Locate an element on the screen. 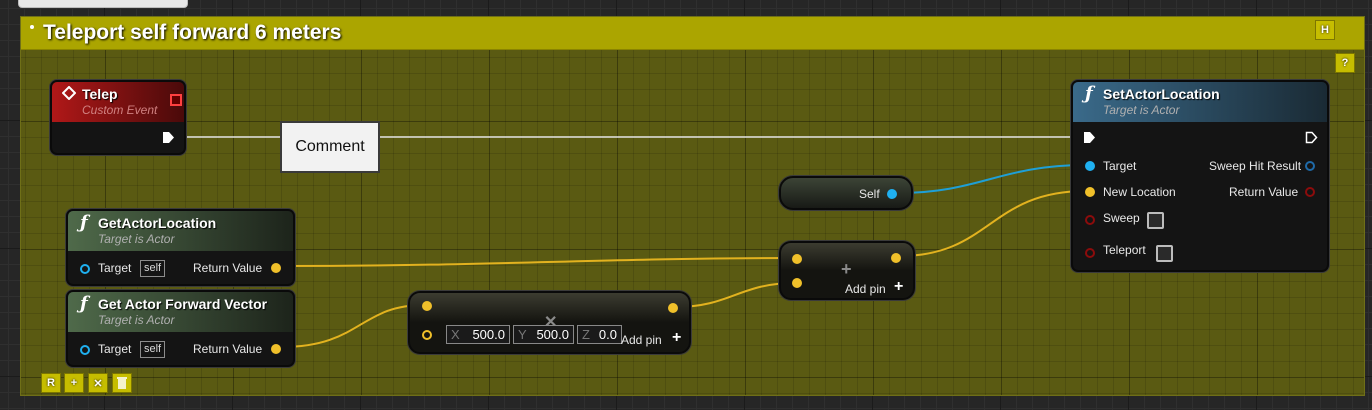  sweep-checkbox is located at coordinates (1155, 220).